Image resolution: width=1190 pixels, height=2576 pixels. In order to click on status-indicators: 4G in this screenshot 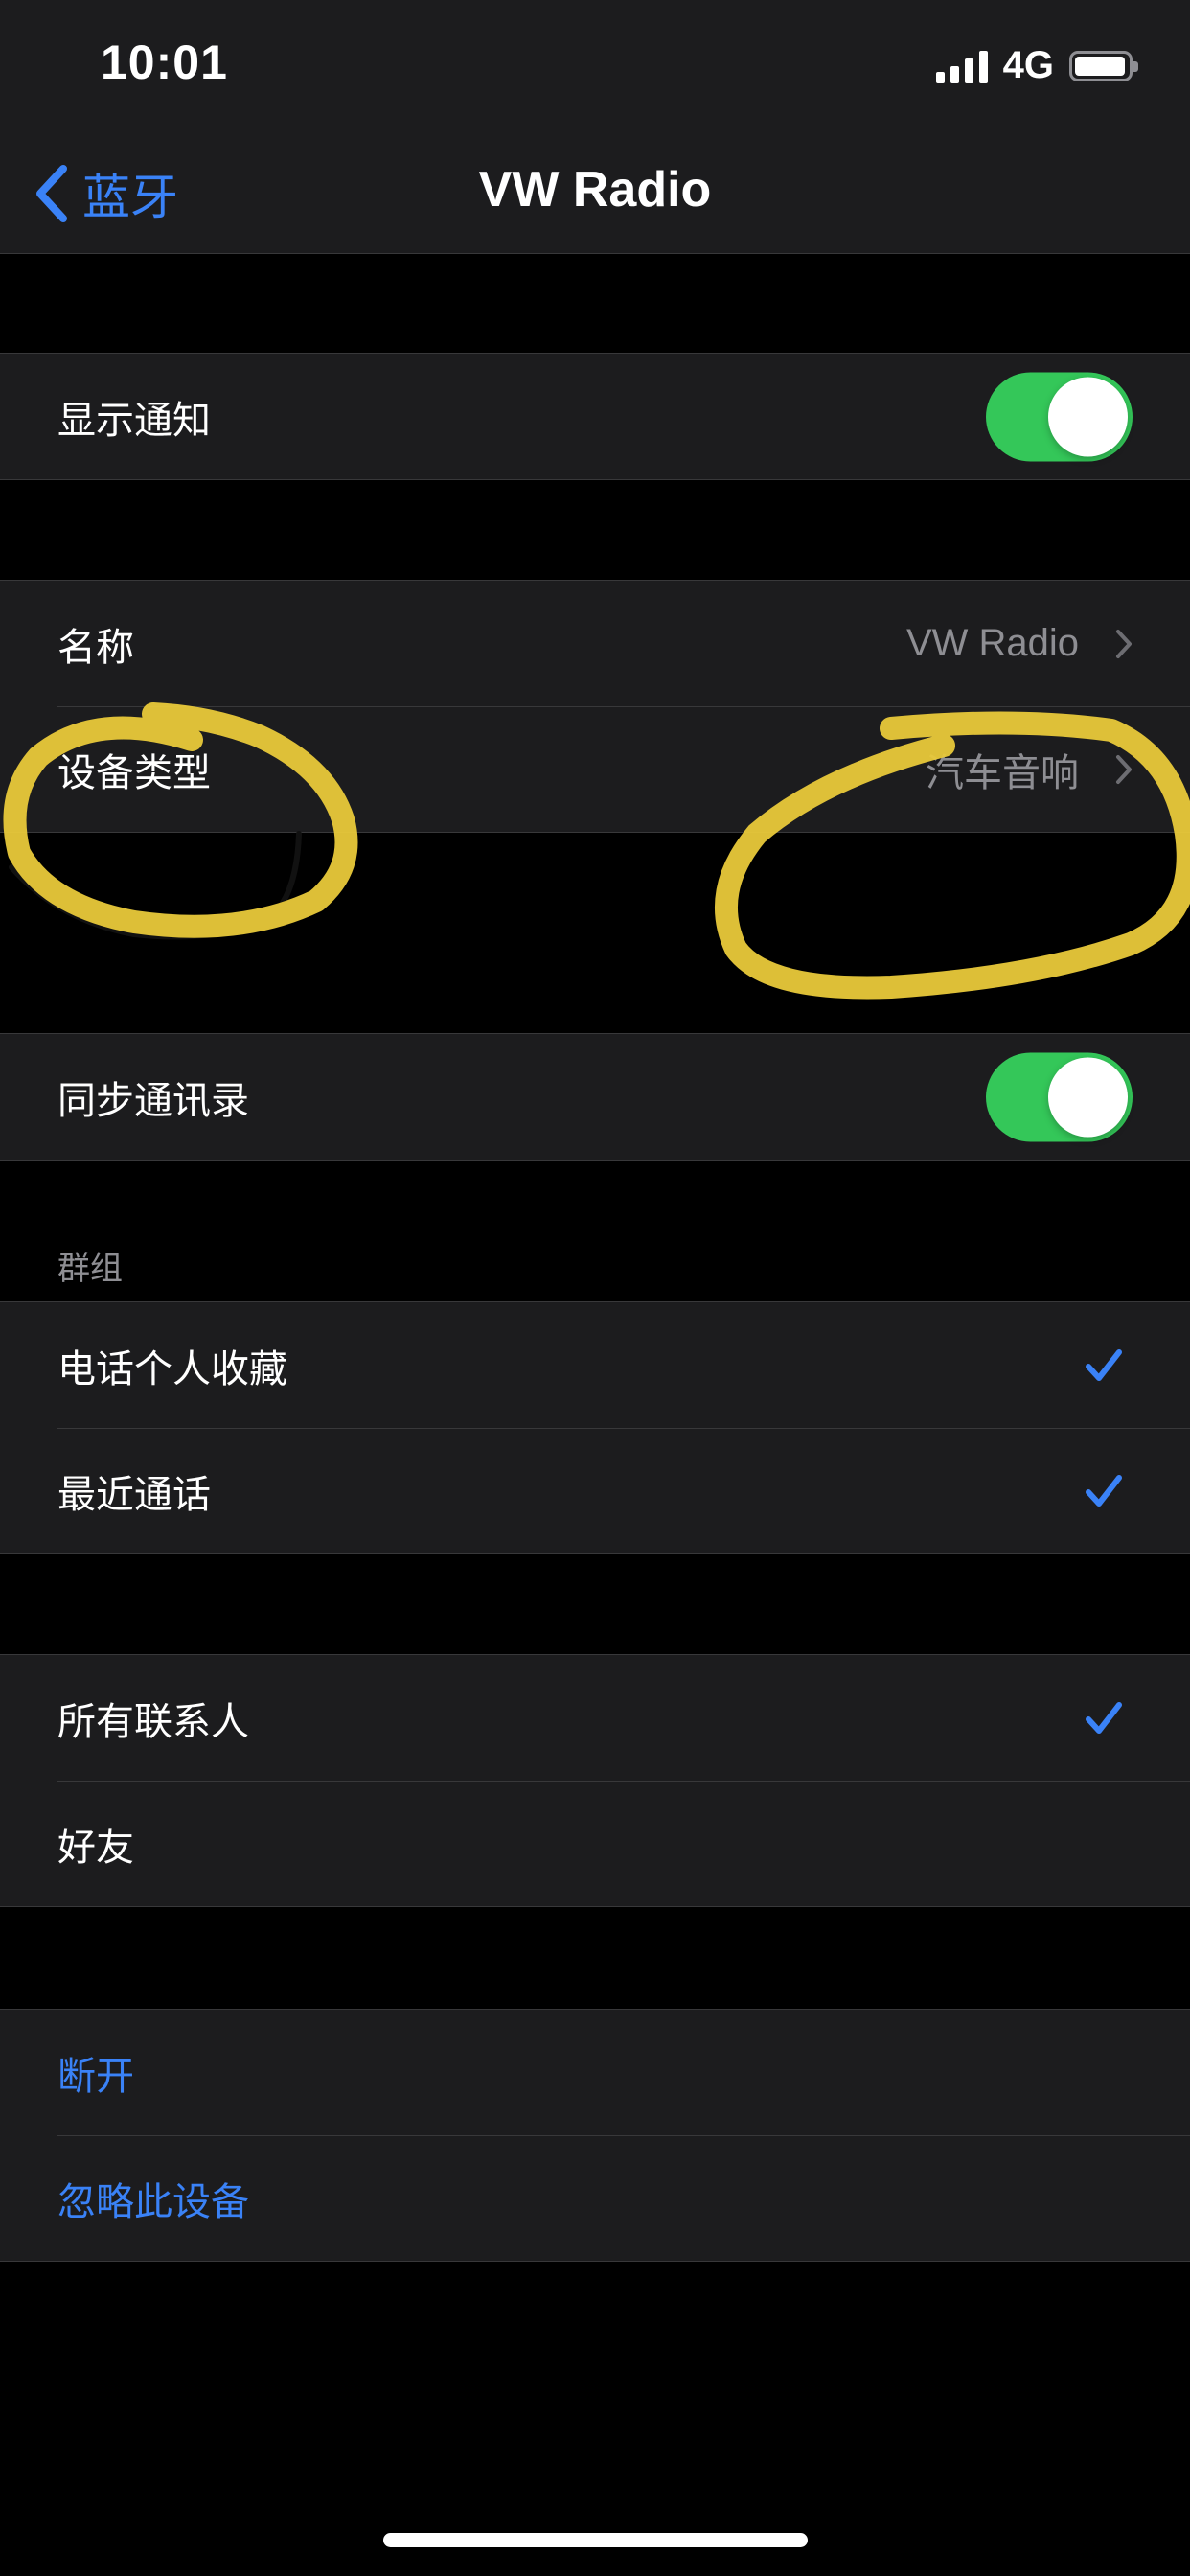, I will do `click(1037, 65)`.